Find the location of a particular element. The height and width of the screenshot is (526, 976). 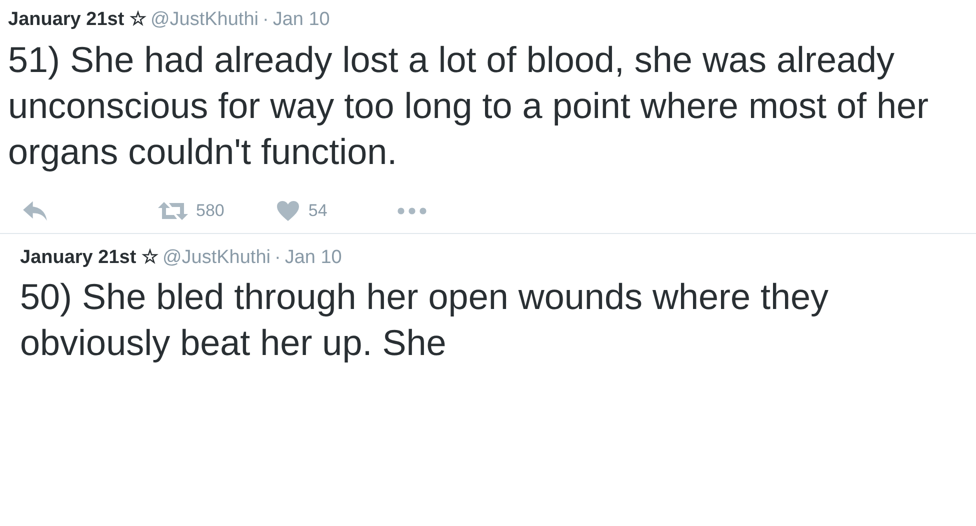

heart-icon is located at coordinates (288, 211).